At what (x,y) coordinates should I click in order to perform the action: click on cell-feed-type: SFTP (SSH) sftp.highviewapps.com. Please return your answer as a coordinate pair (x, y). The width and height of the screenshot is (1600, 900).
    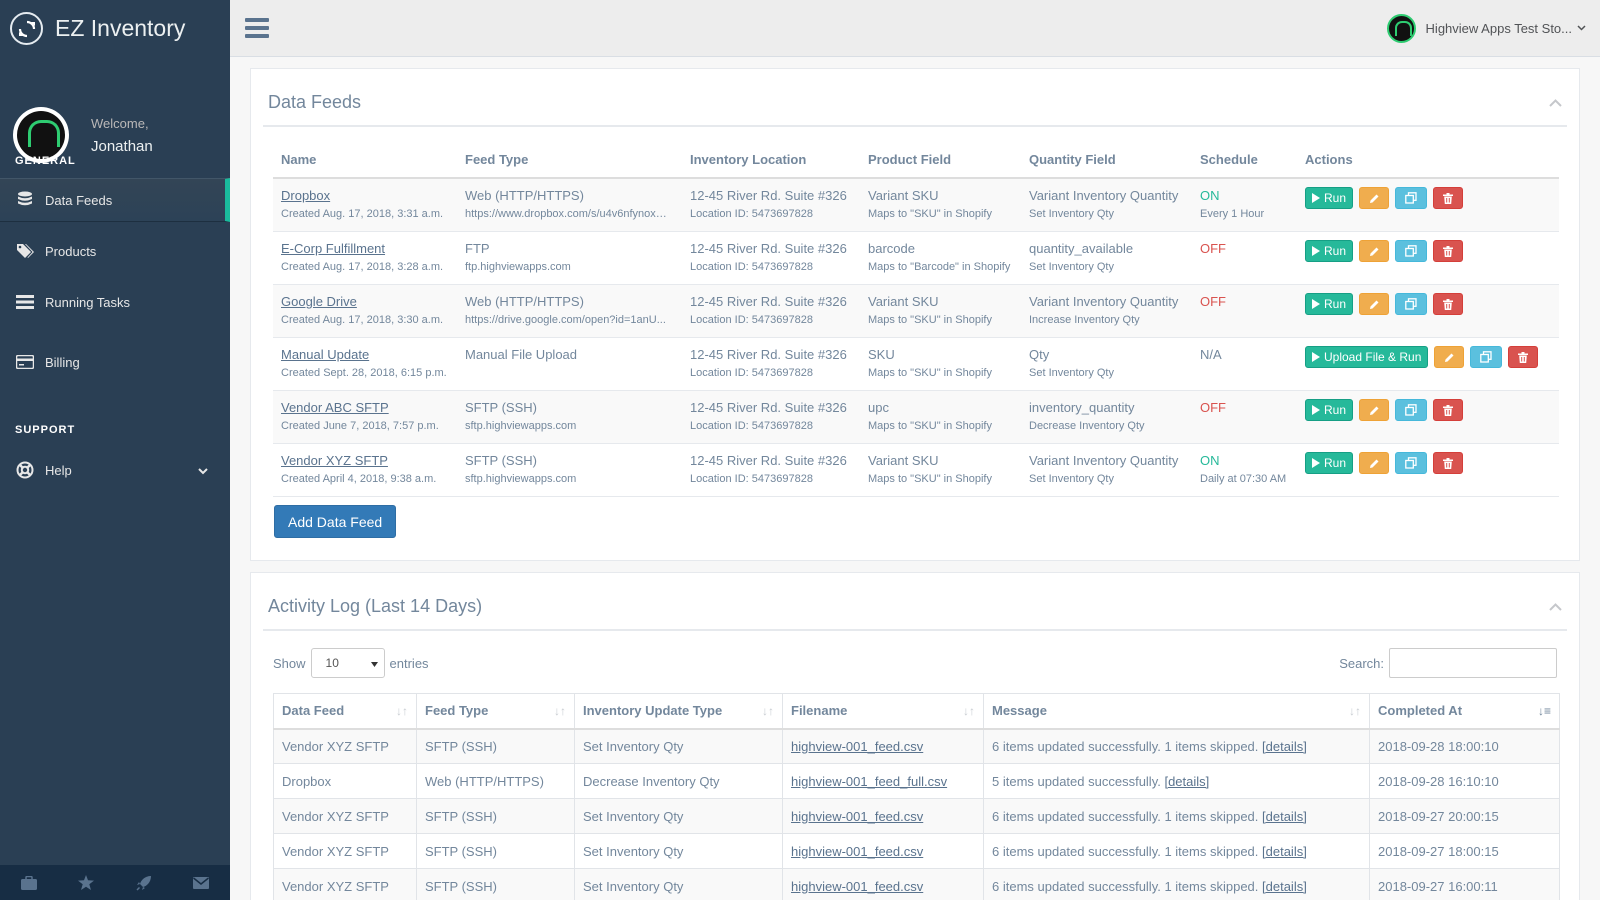
    Looking at the image, I should click on (569, 470).